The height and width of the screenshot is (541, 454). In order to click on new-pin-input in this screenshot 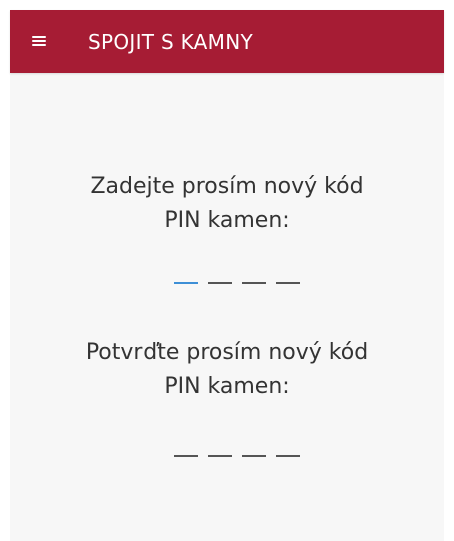, I will do `click(237, 283)`.